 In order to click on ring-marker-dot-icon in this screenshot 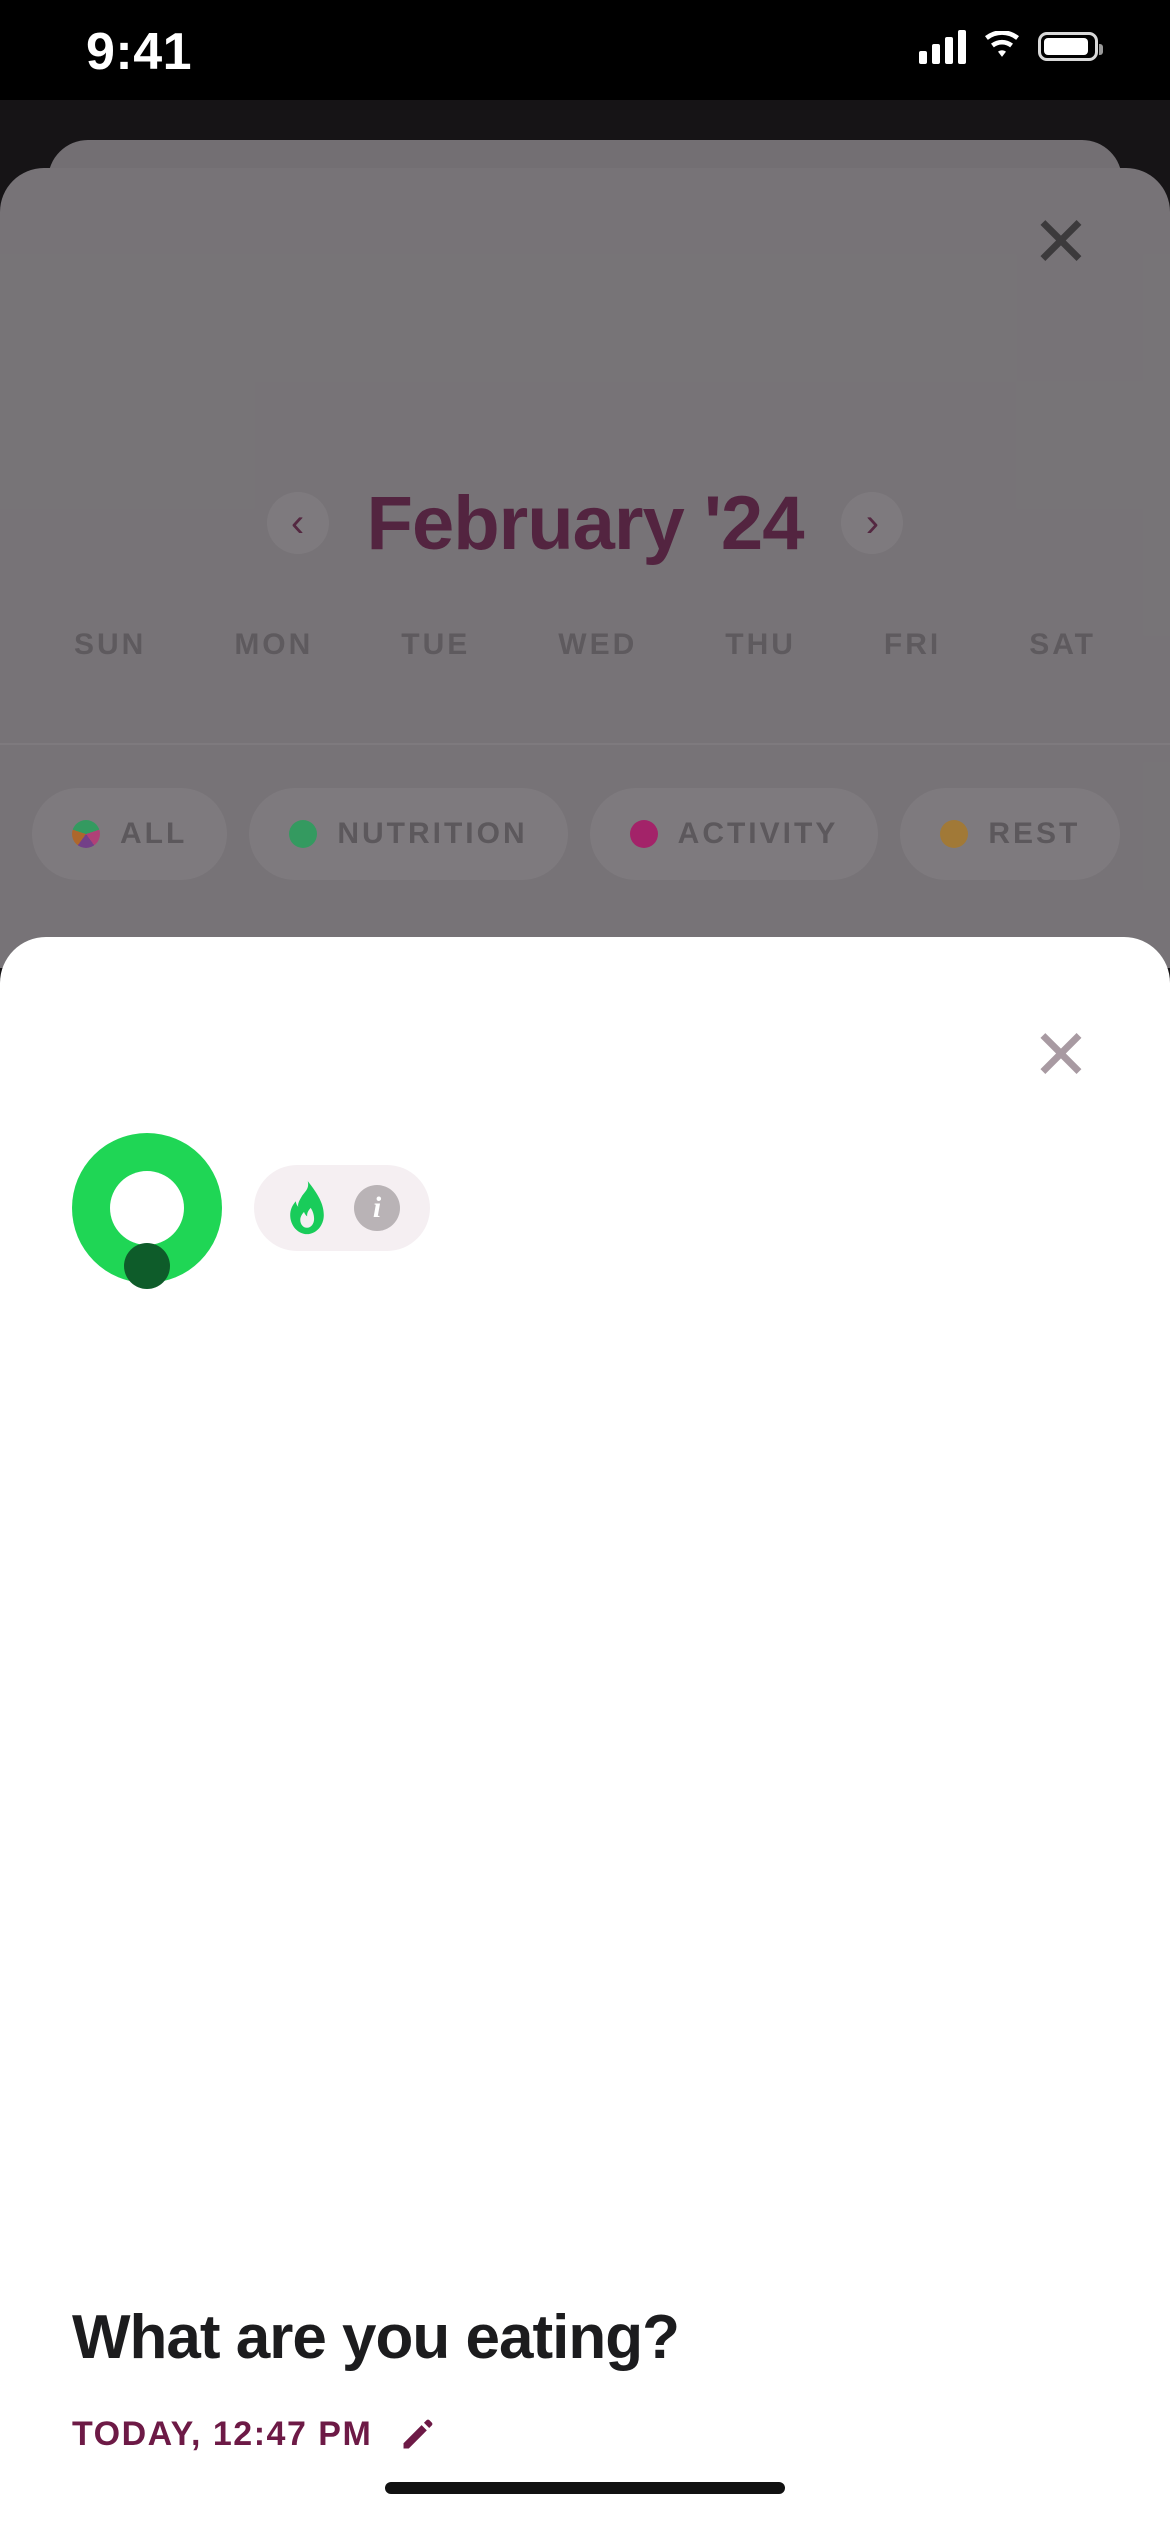, I will do `click(147, 1266)`.